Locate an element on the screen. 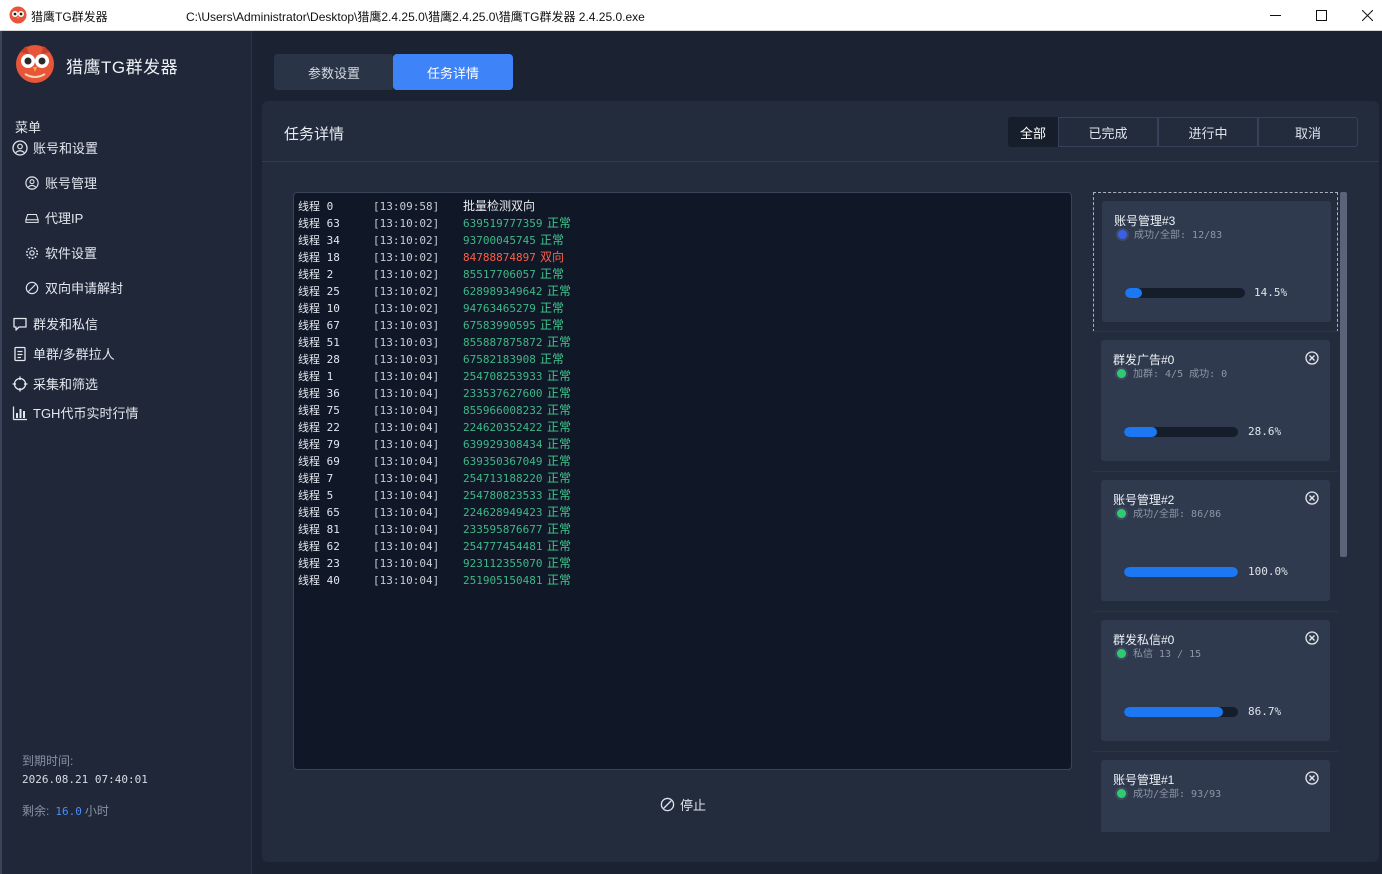  log-number: 批量检测双向 is located at coordinates (499, 206).